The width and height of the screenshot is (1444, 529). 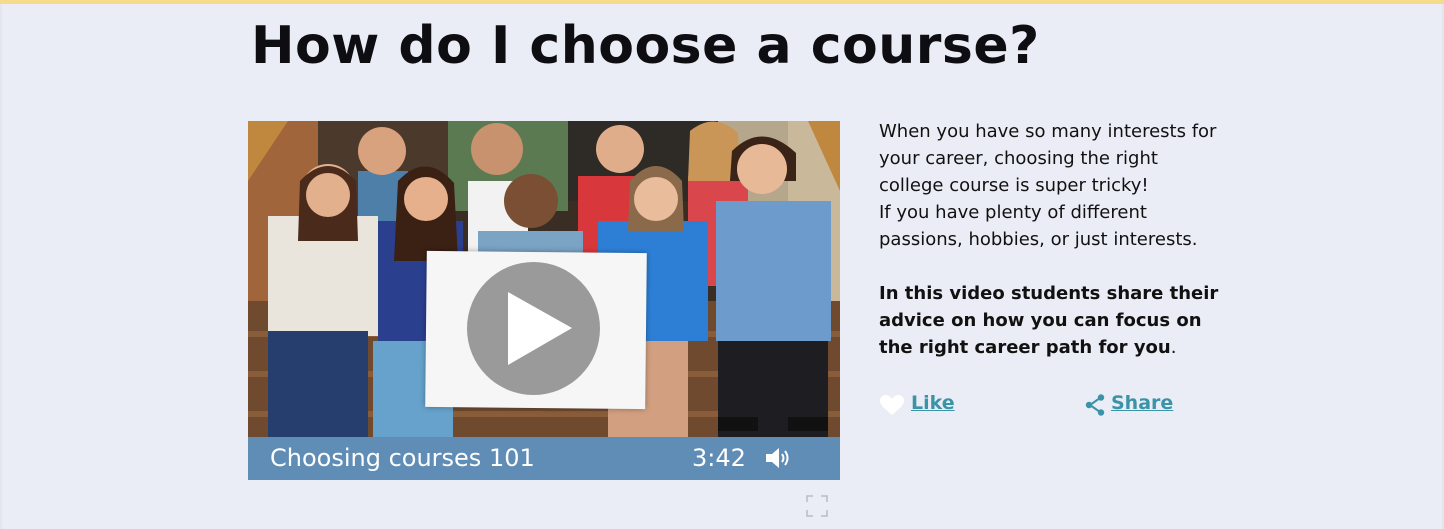 What do you see at coordinates (892, 405) in the screenshot?
I see `heart-icon` at bounding box center [892, 405].